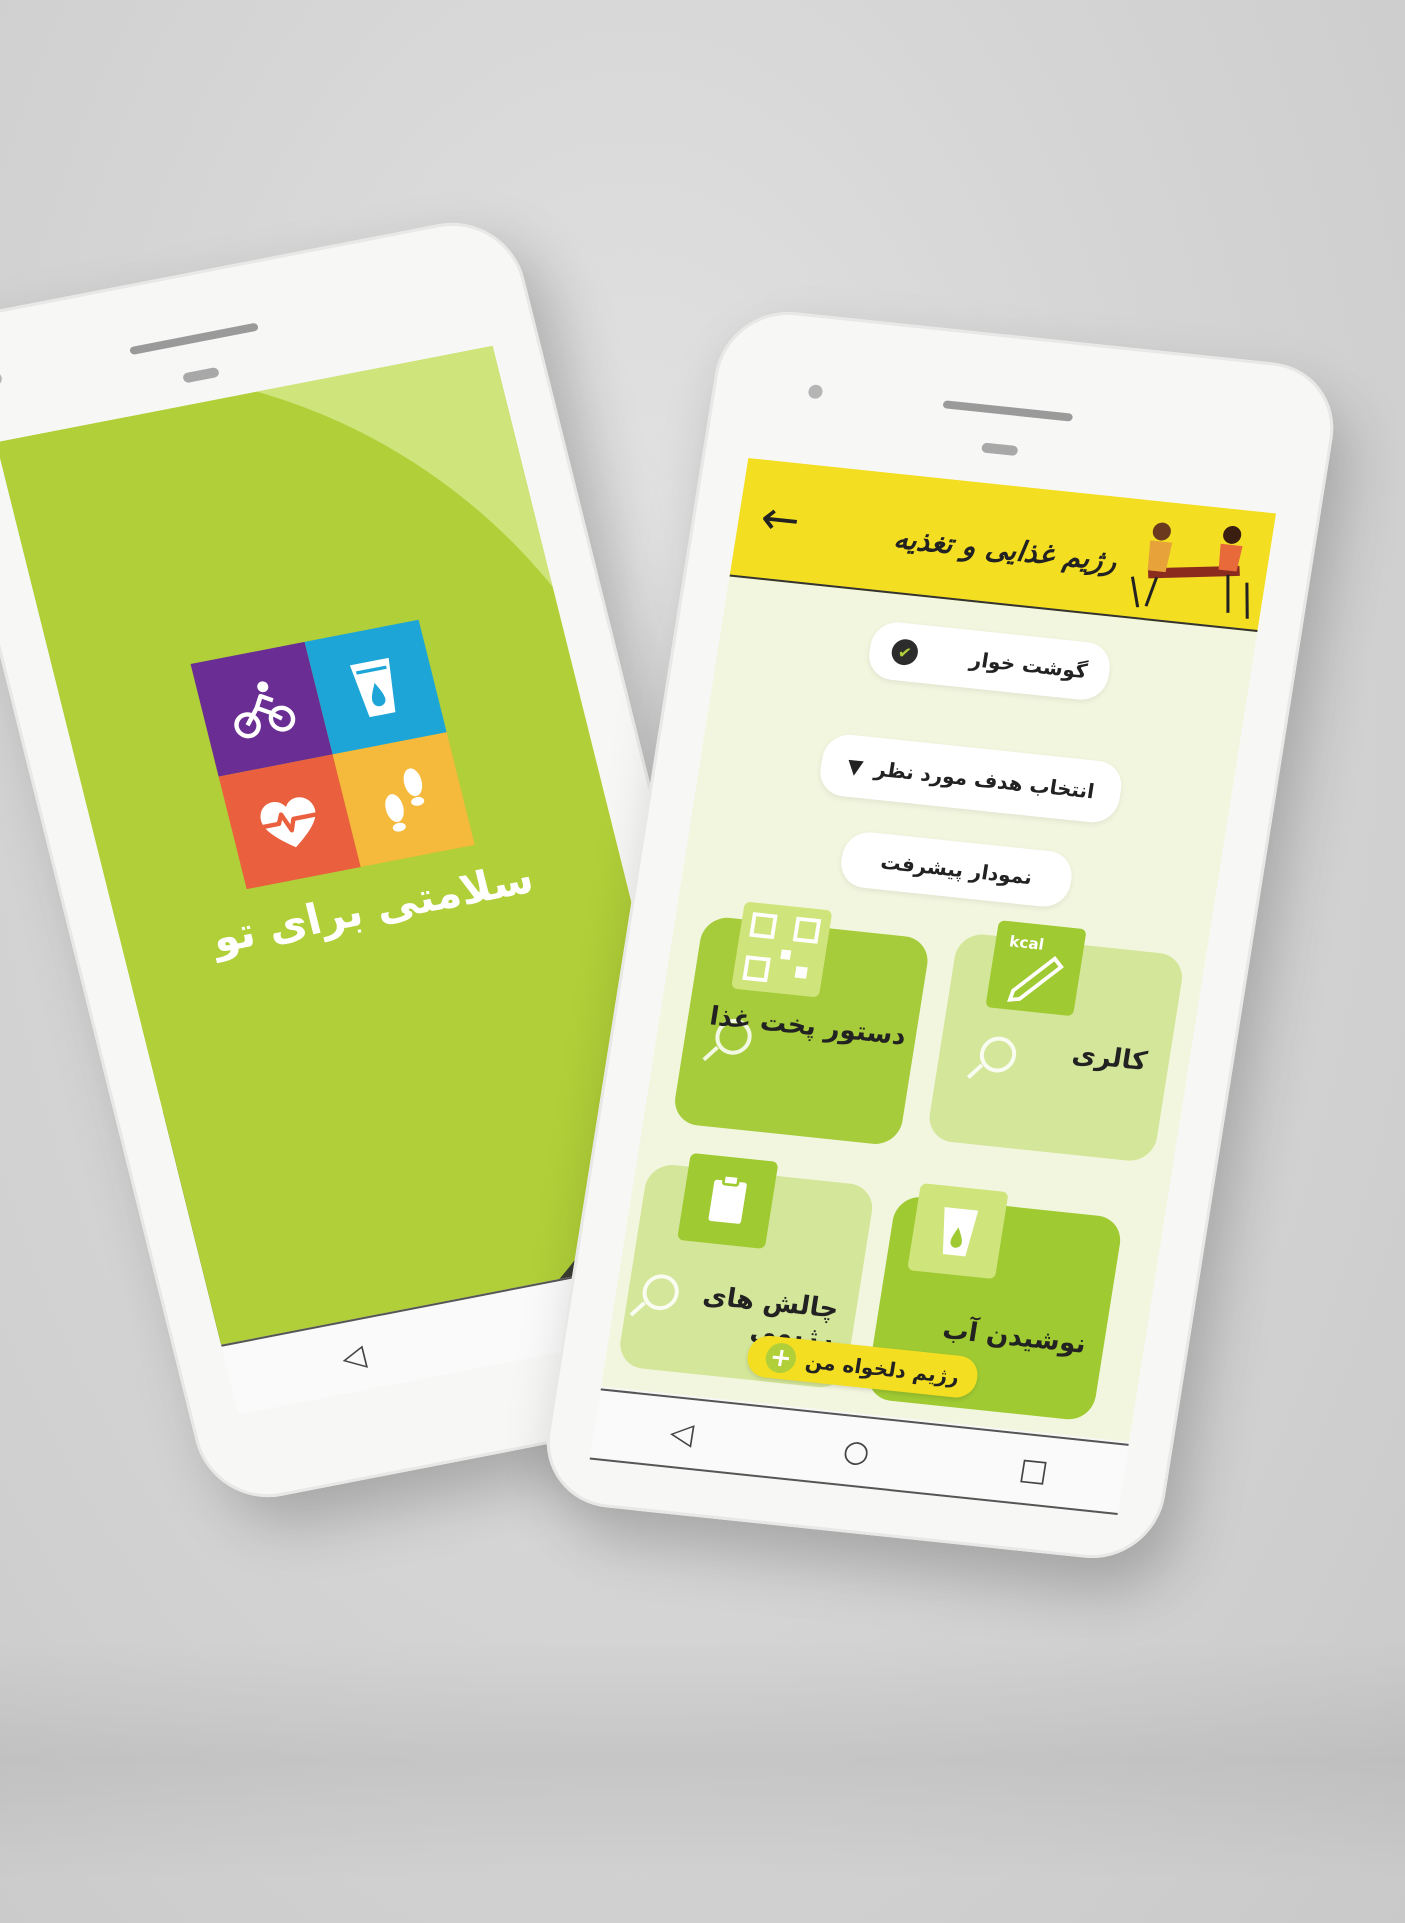 This screenshot has height=1923, width=1405. I want to click on goal-select: انتخاب هدف مورد نظر ▼, so click(971, 778).